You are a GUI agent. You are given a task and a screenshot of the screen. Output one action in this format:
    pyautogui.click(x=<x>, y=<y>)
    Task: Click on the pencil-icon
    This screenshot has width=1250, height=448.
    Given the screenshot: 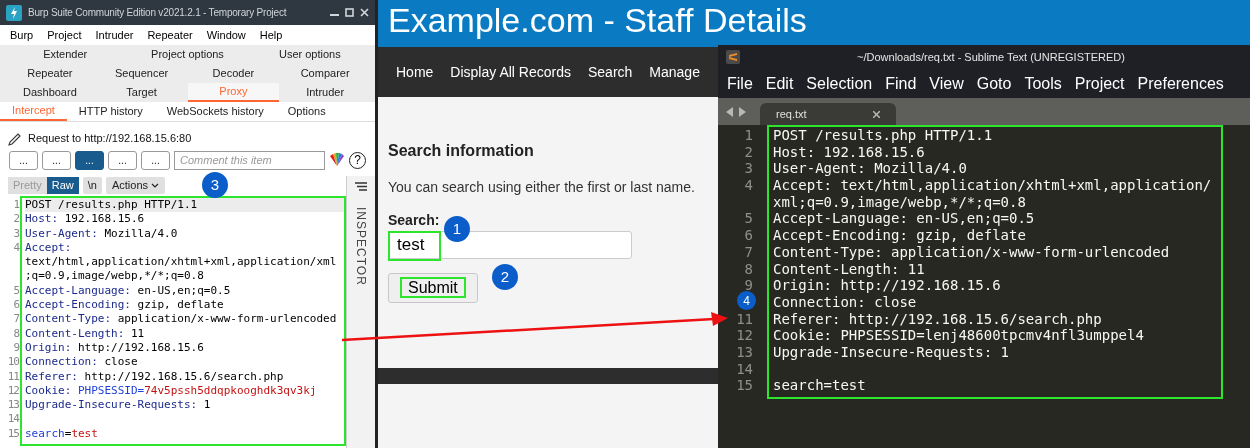 What is the action you would take?
    pyautogui.click(x=15, y=138)
    